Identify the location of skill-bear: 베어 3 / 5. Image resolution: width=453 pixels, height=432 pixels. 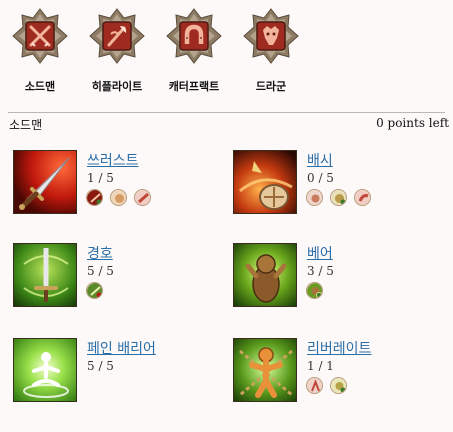
(338, 278).